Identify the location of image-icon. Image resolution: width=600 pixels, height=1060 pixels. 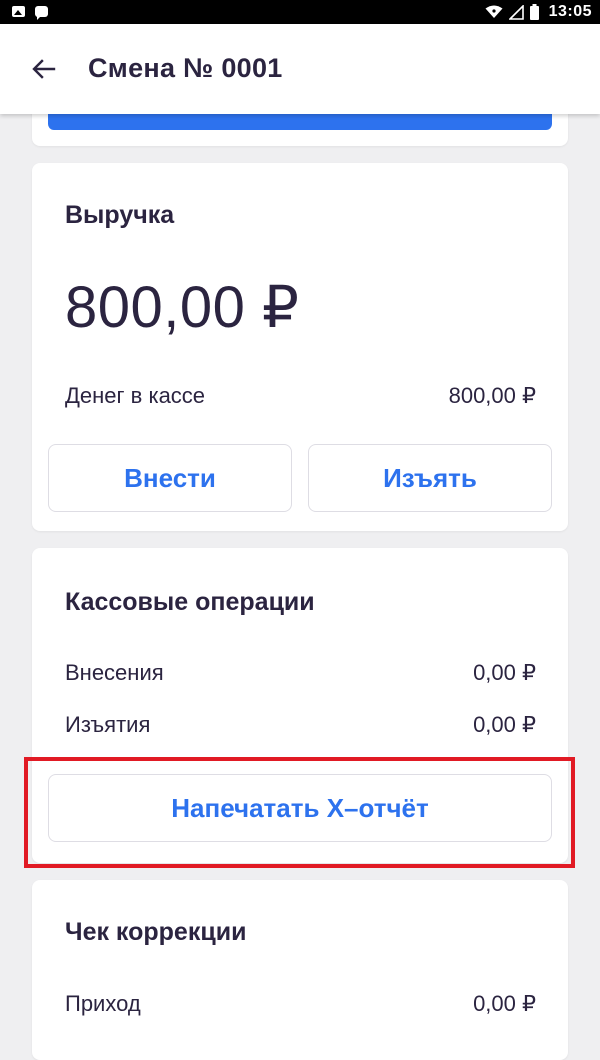
(18, 11).